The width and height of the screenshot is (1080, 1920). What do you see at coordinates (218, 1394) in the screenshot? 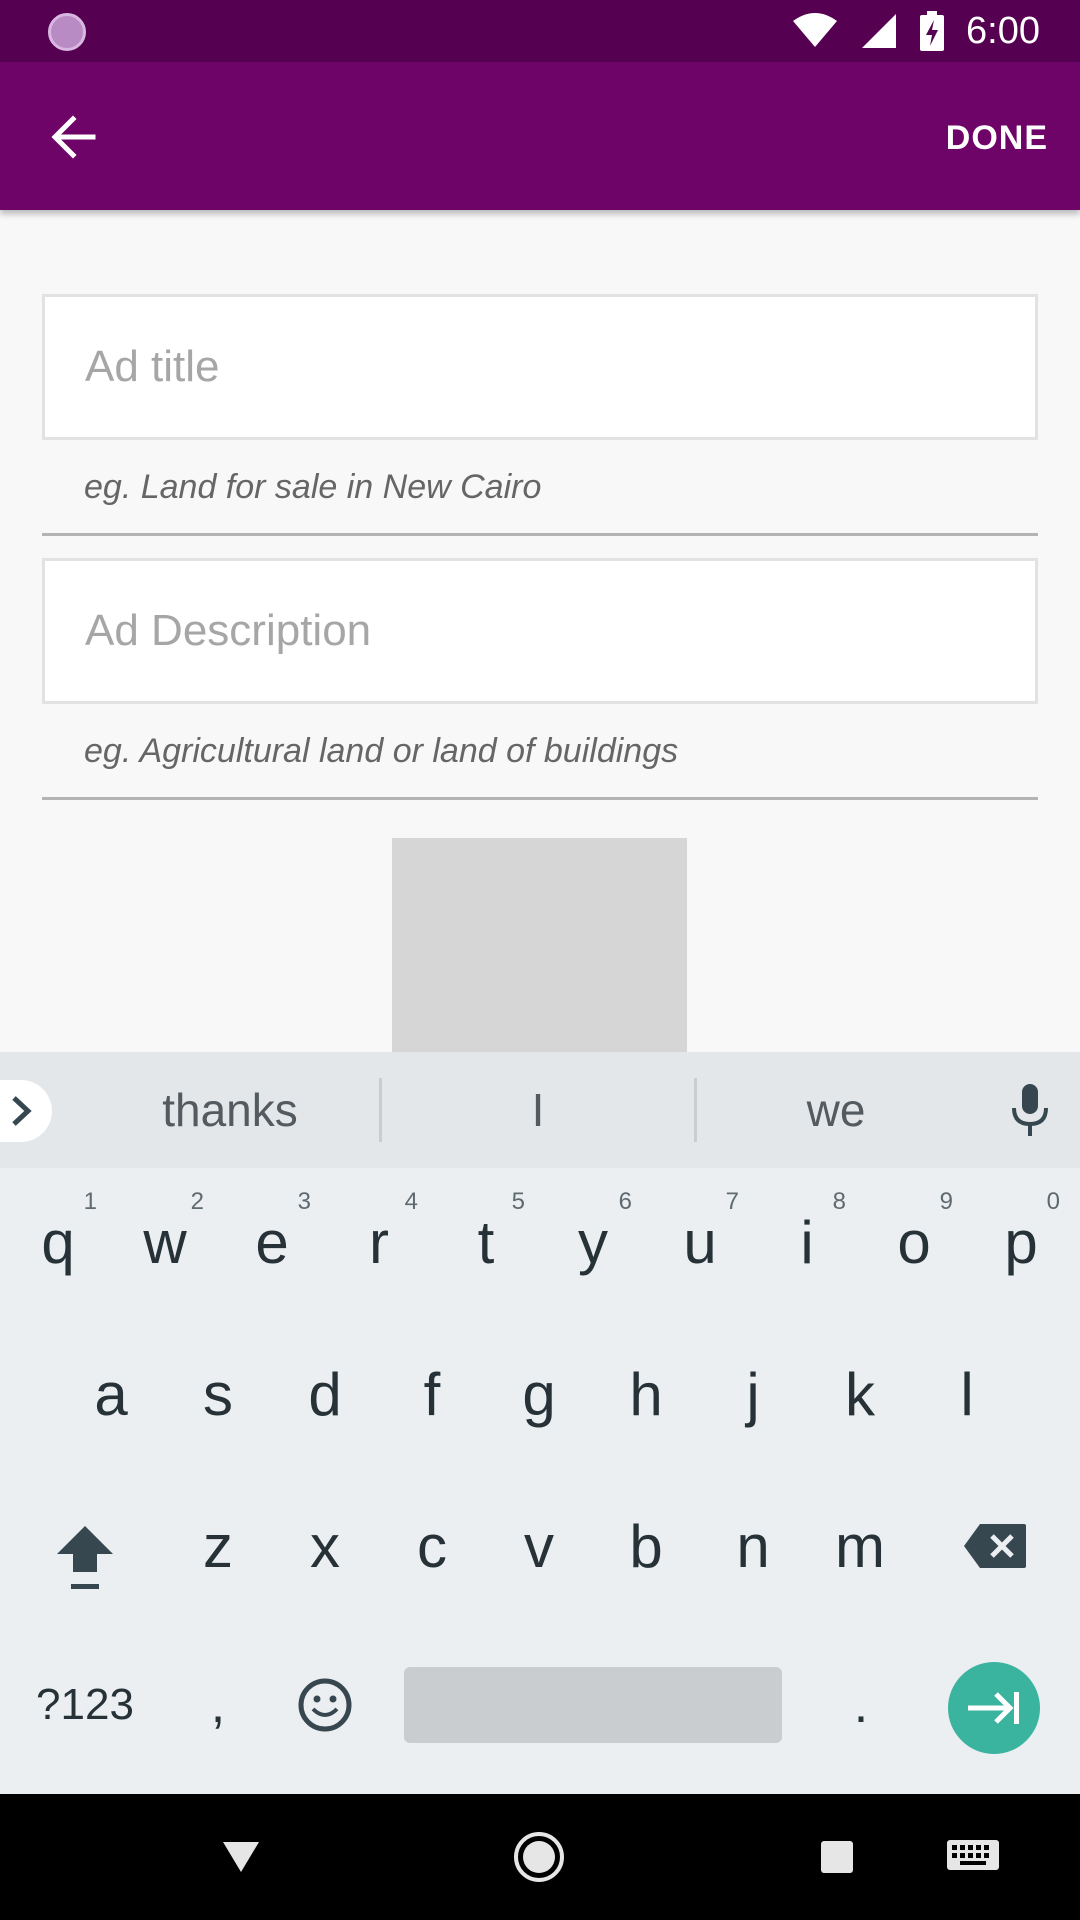
I see `key-s: s` at bounding box center [218, 1394].